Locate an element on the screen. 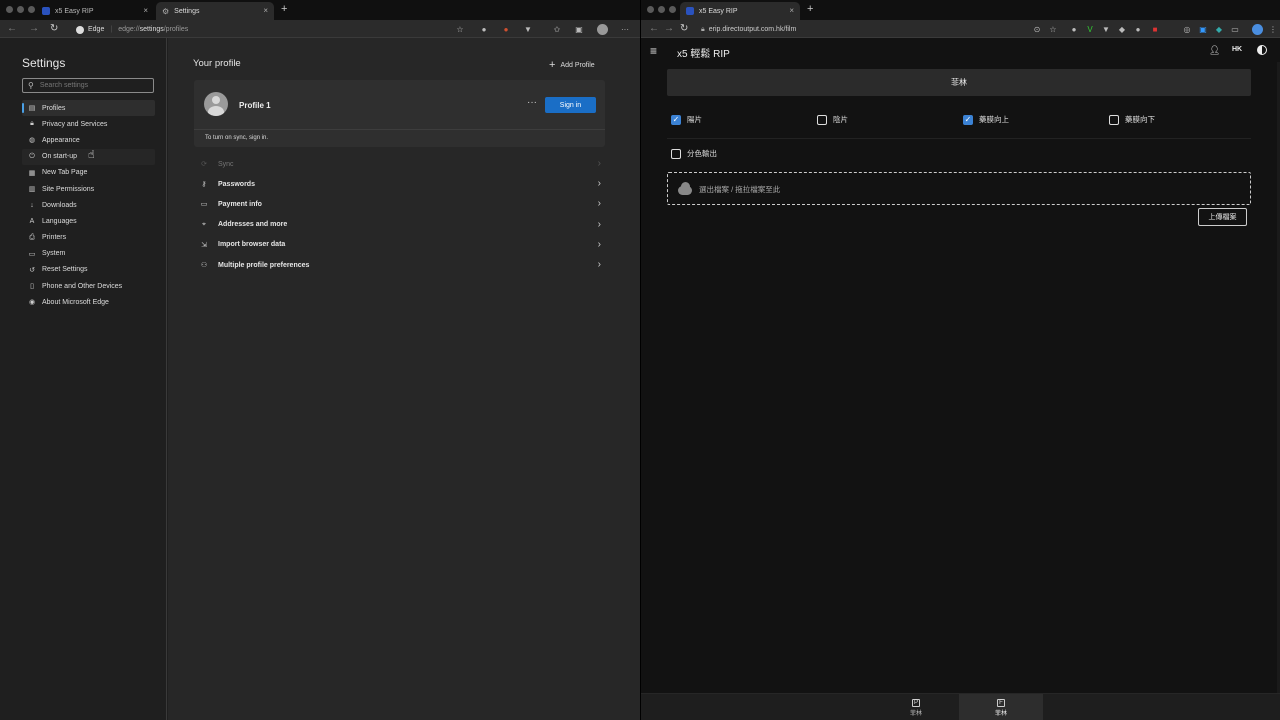 The width and height of the screenshot is (1280, 720). sidebar-item-system: ▭ System is located at coordinates (88, 254).